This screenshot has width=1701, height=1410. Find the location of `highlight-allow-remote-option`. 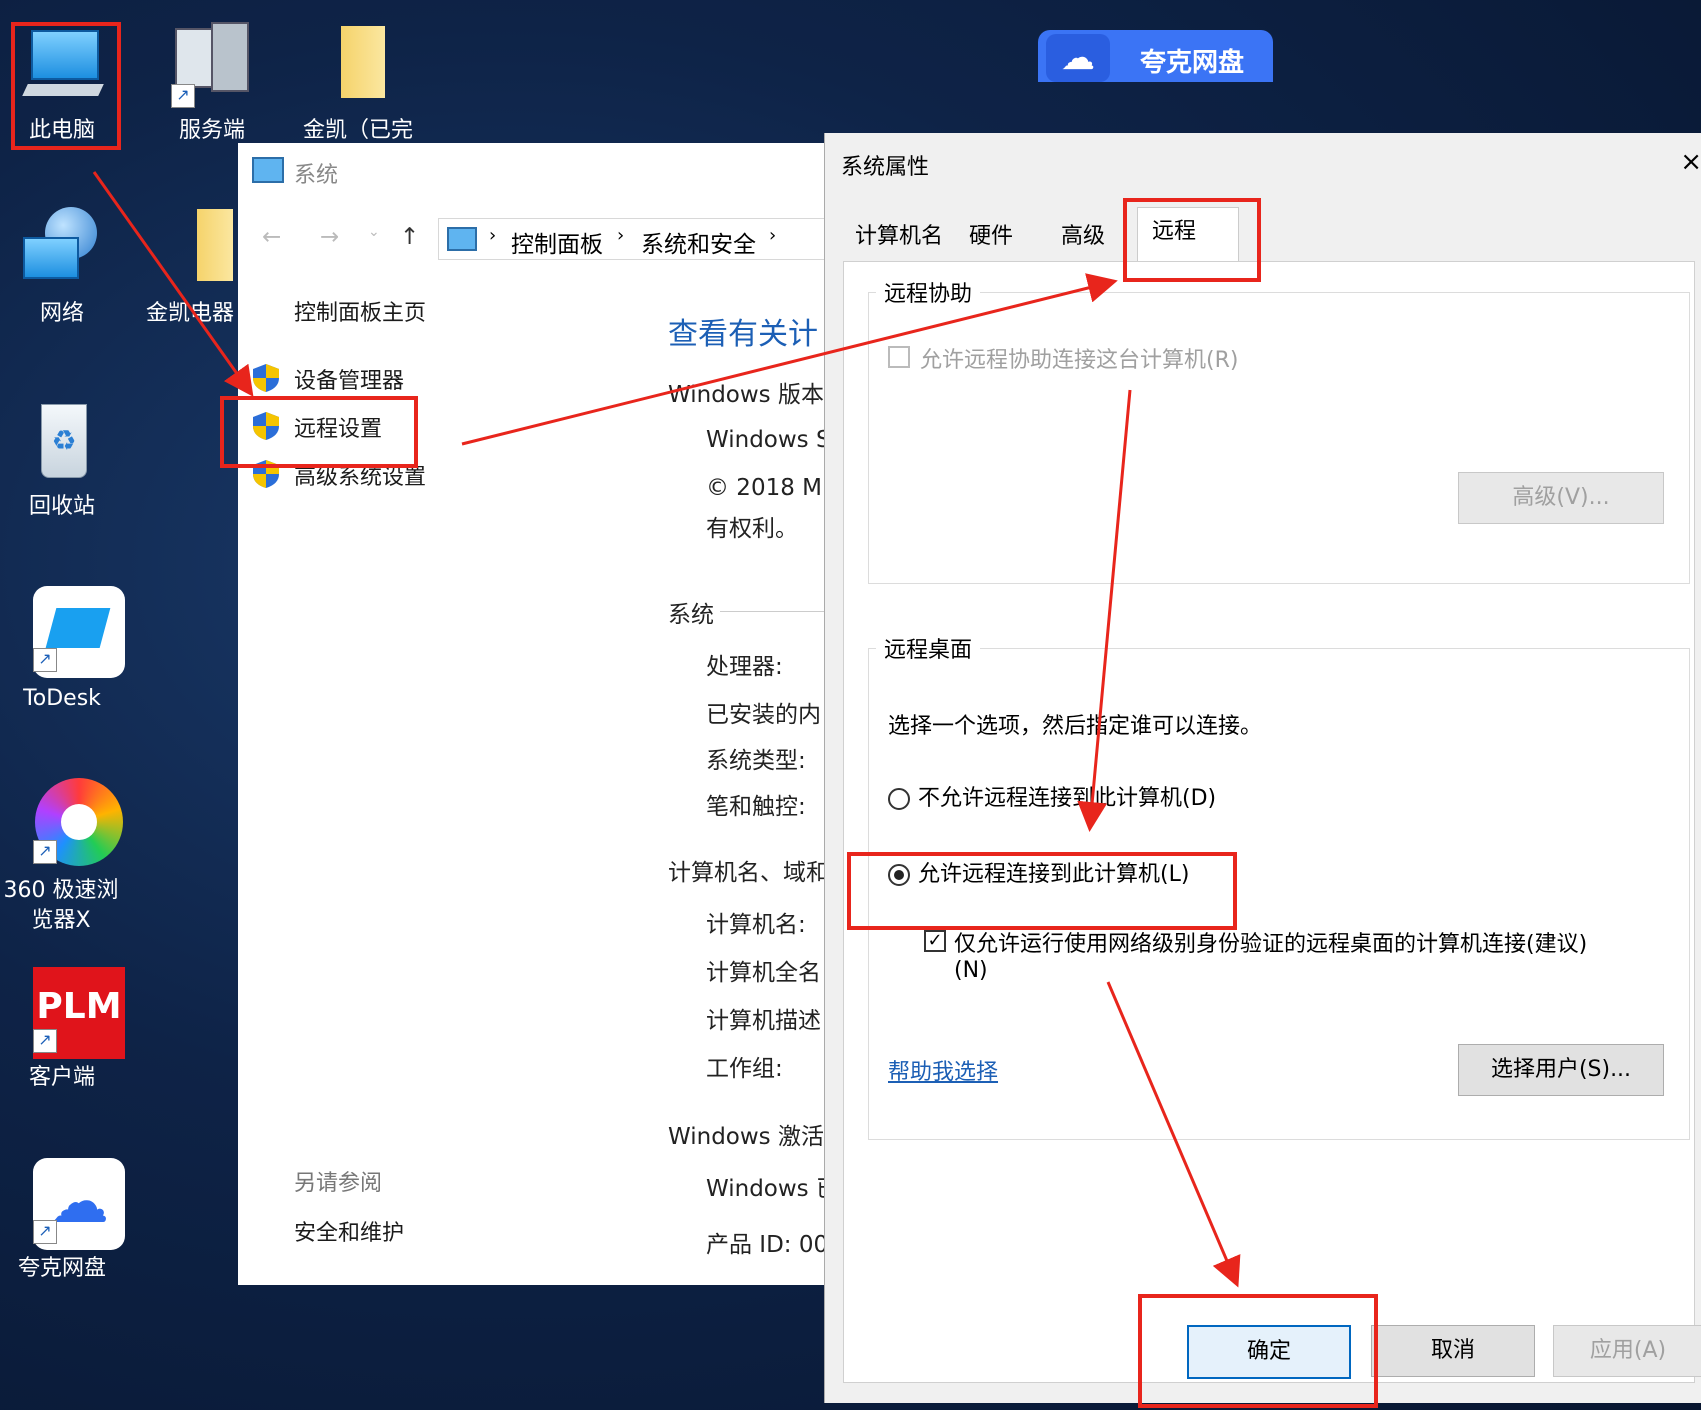

highlight-allow-remote-option is located at coordinates (1042, 891).